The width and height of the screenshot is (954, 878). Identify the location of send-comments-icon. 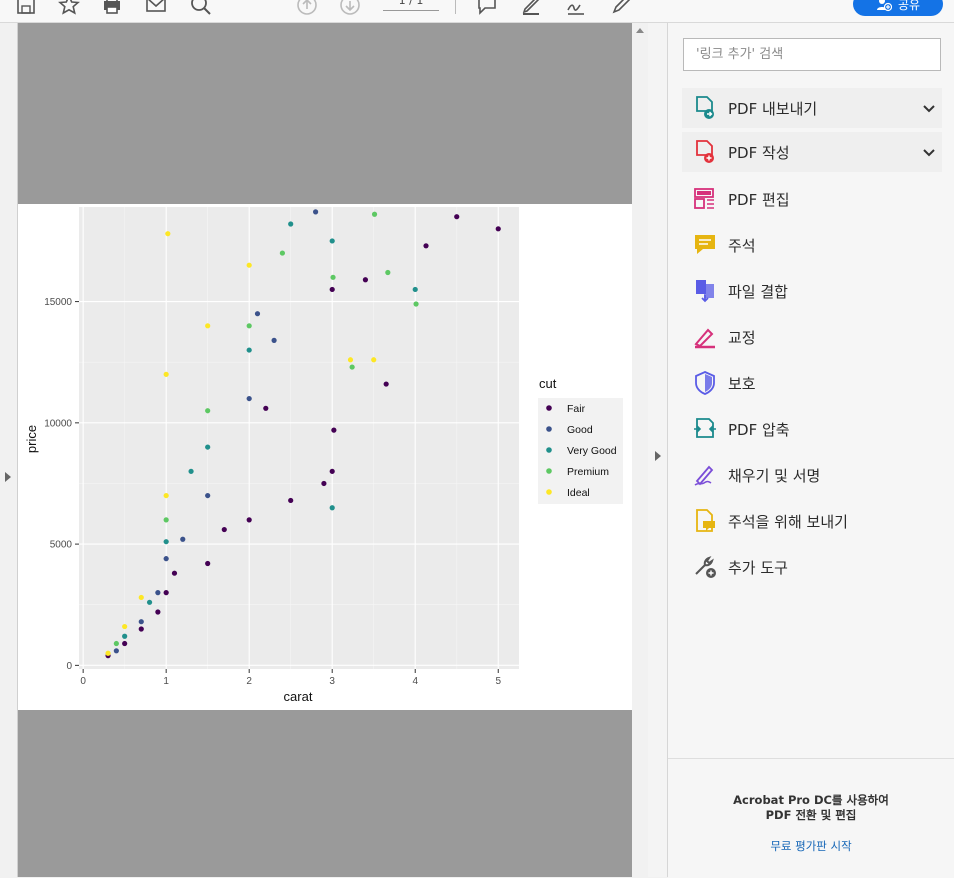
(705, 521).